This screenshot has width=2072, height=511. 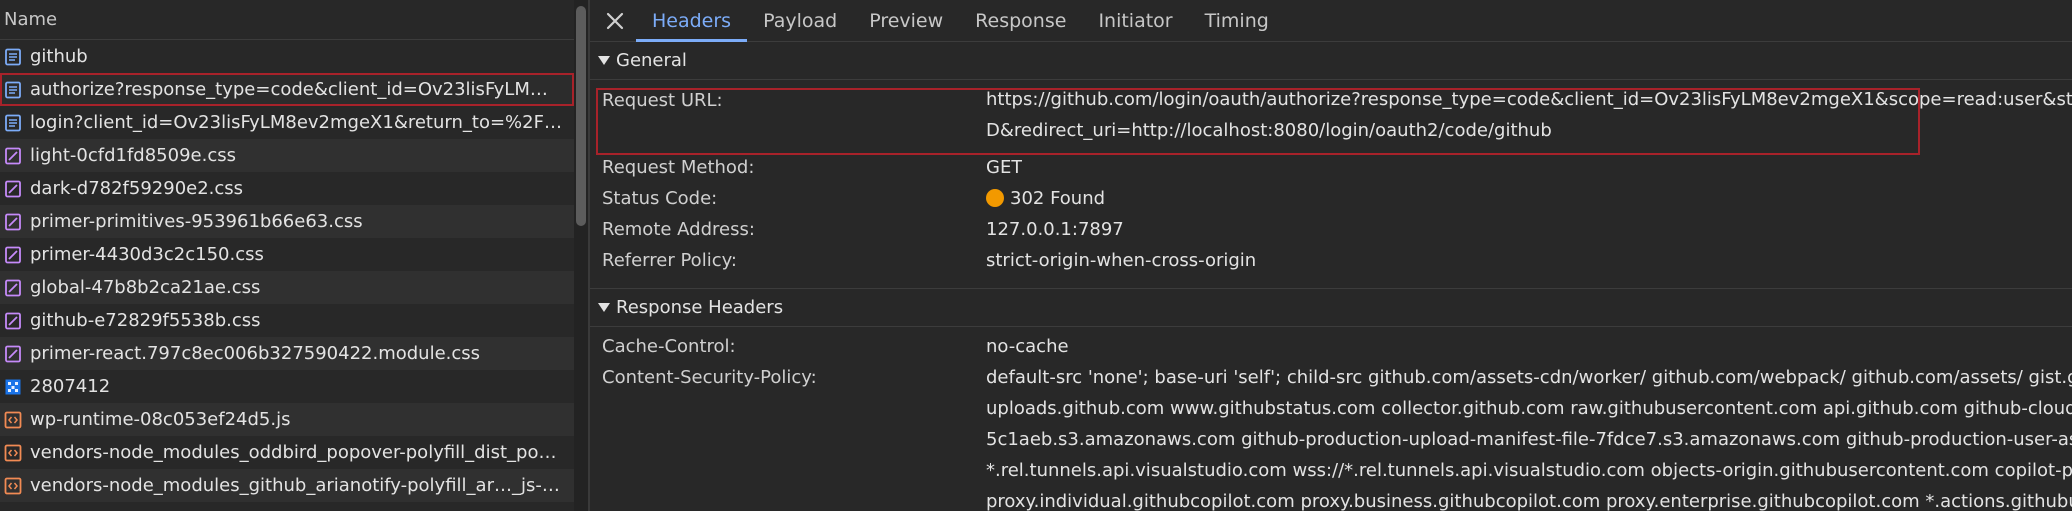 I want to click on close-icon, so click(x=615, y=20).